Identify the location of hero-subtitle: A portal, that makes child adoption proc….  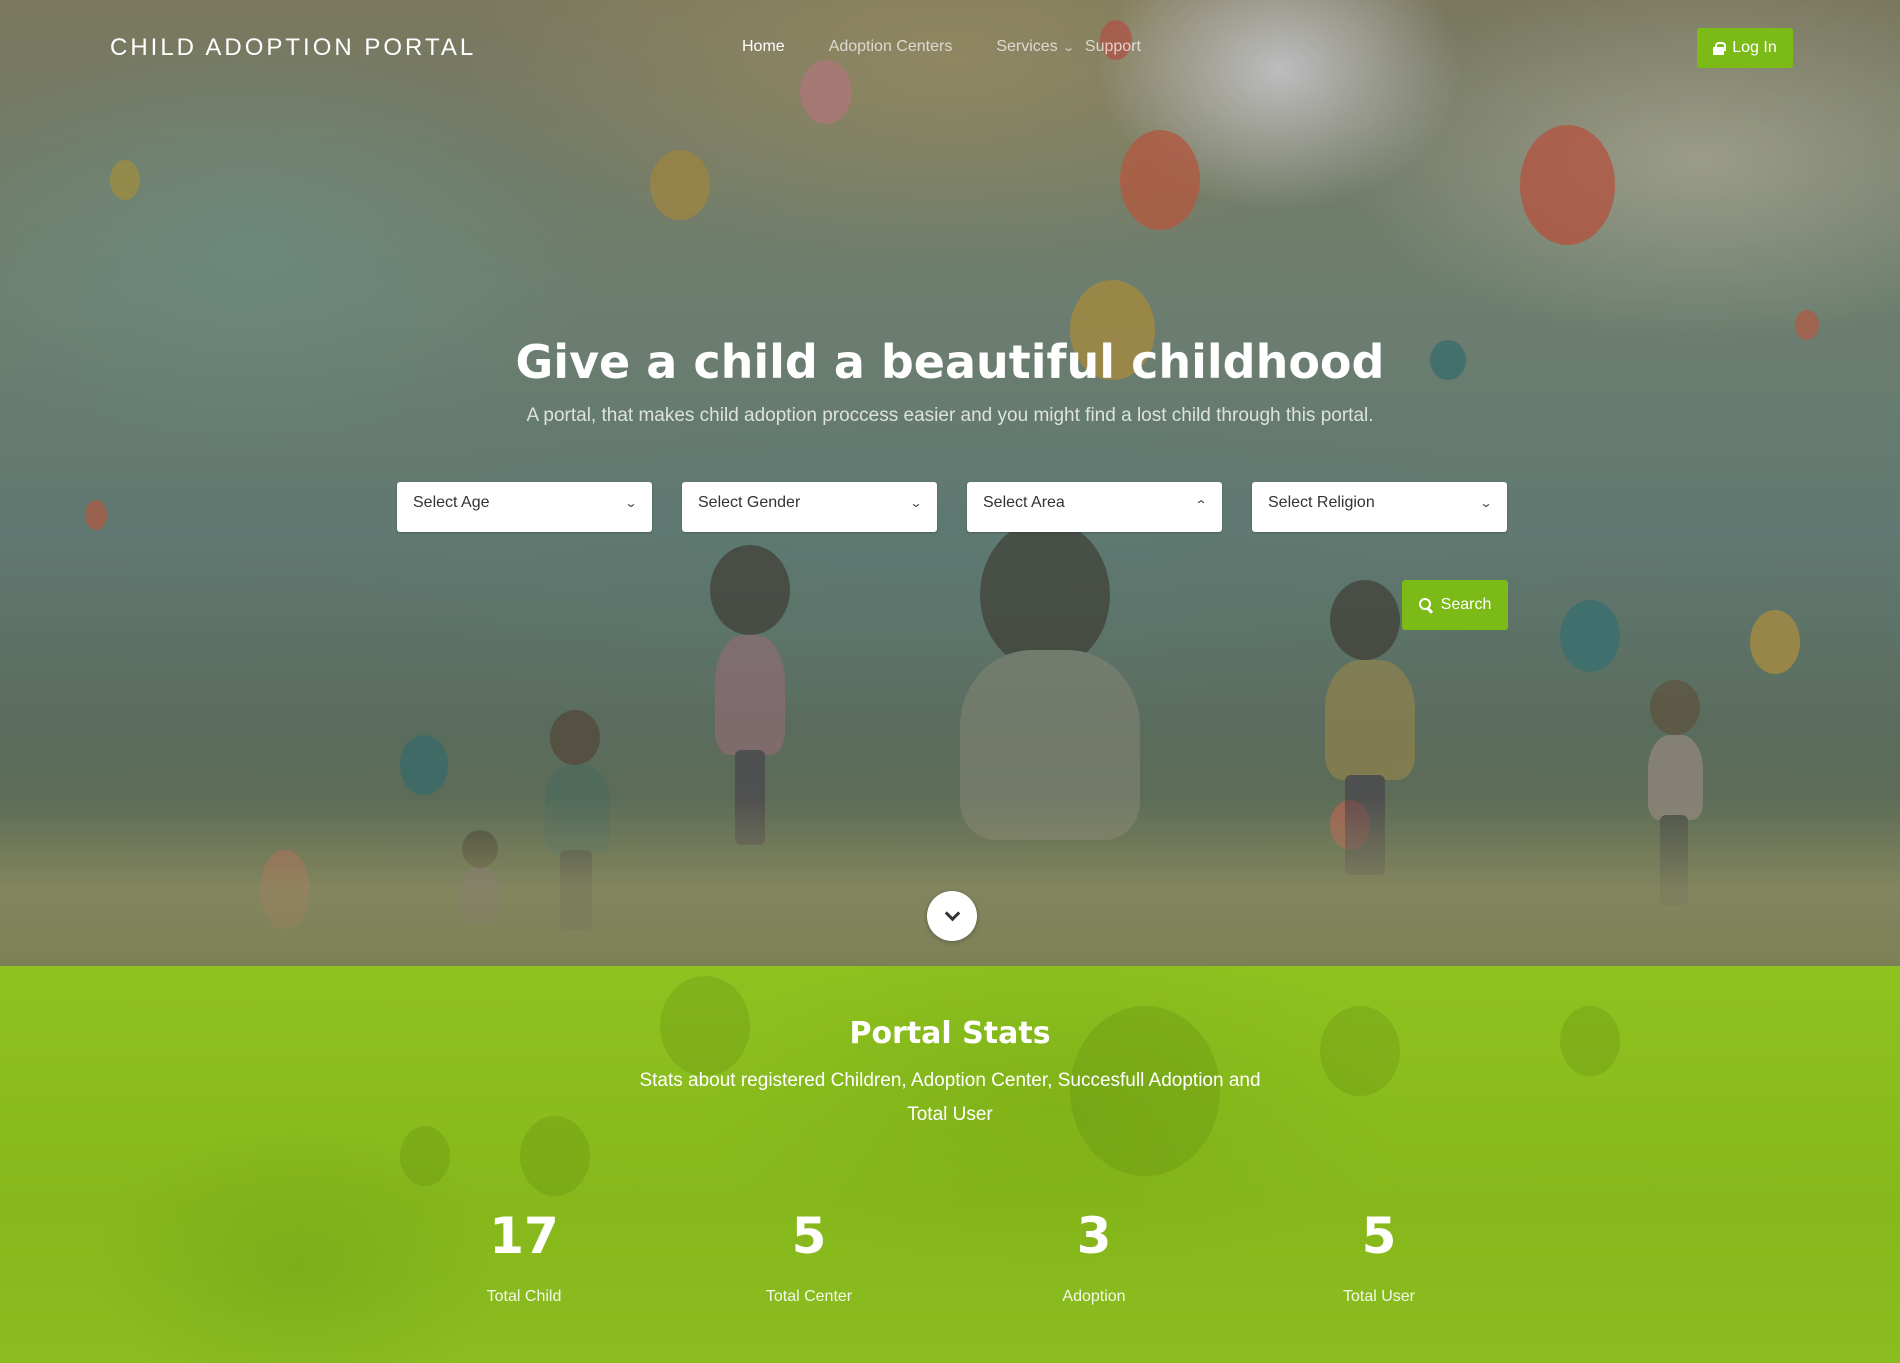
(950, 415).